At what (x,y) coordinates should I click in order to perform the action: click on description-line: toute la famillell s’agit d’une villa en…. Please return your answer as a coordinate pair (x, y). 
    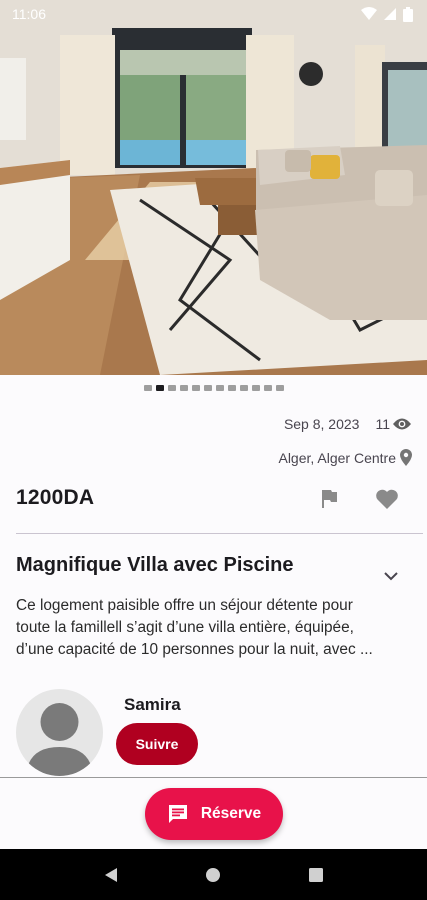
    Looking at the image, I should click on (185, 627).